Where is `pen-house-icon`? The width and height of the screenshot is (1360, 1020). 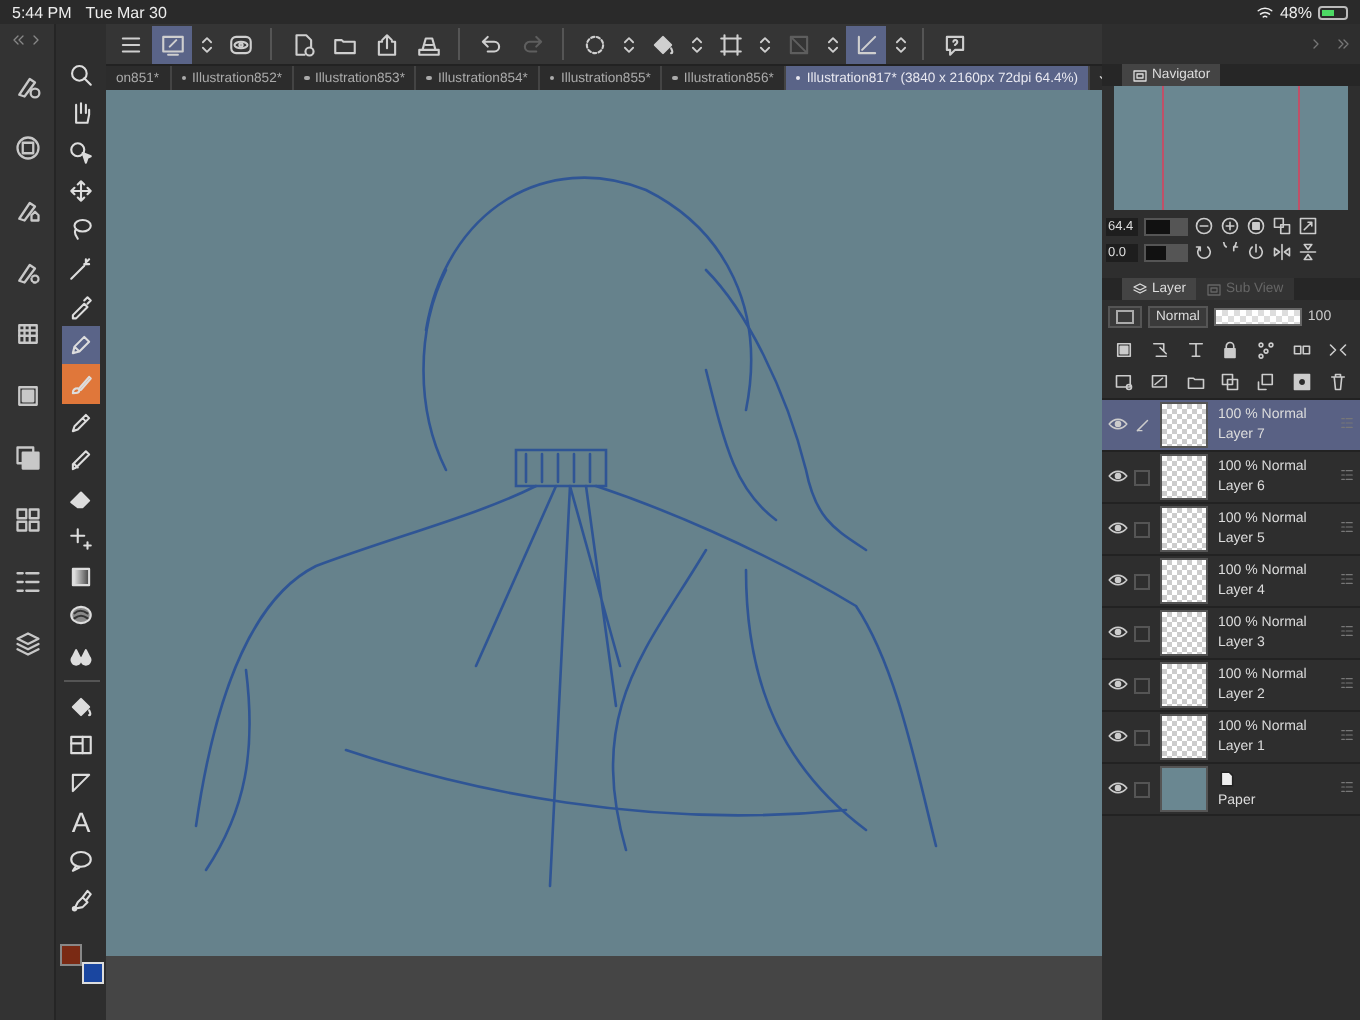 pen-house-icon is located at coordinates (27, 210).